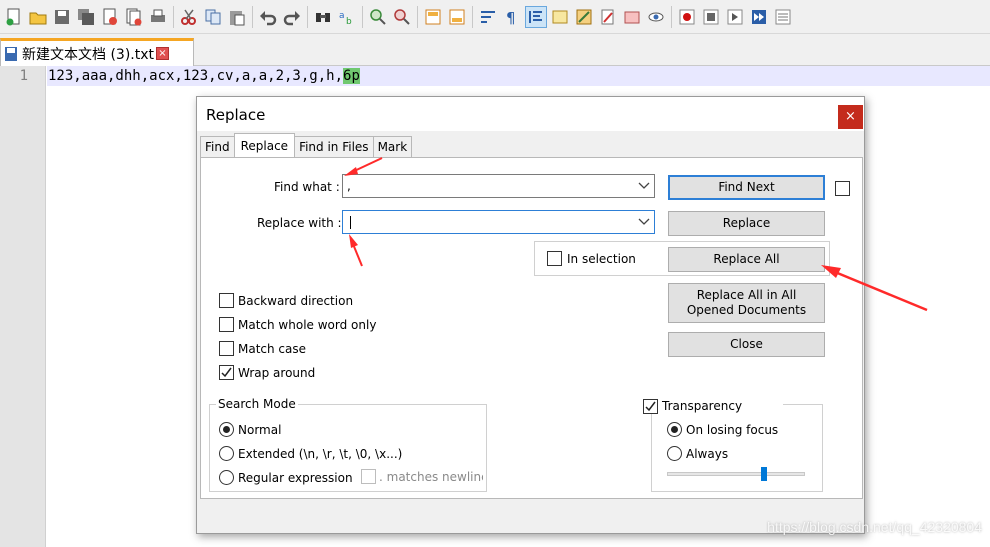 This screenshot has height=547, width=990. I want to click on undo-icon, so click(268, 17).